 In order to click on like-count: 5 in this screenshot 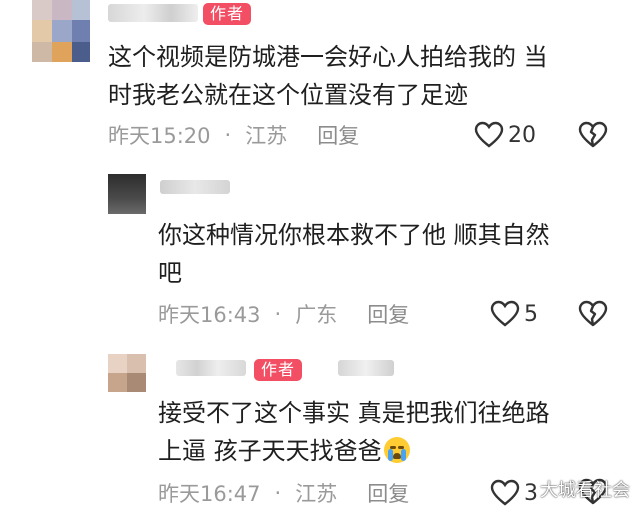, I will do `click(531, 314)`.